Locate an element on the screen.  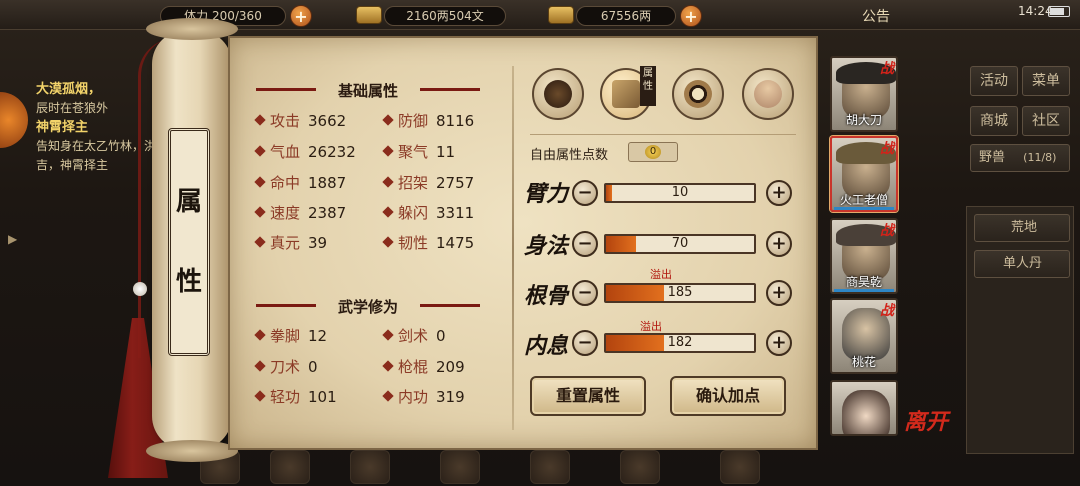
stat-value: 11 is located at coordinates (446, 152).